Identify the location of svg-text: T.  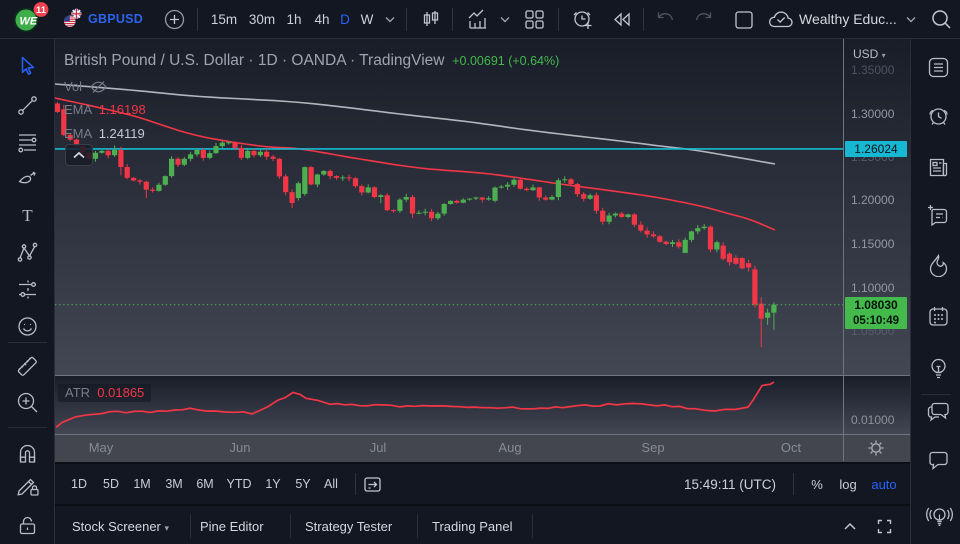
(27, 215).